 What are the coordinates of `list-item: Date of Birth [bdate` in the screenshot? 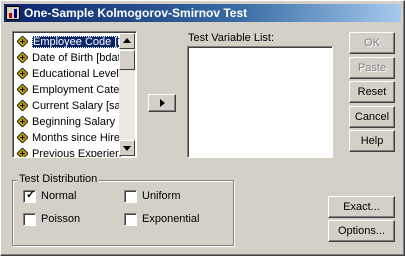 It's located at (68, 58).